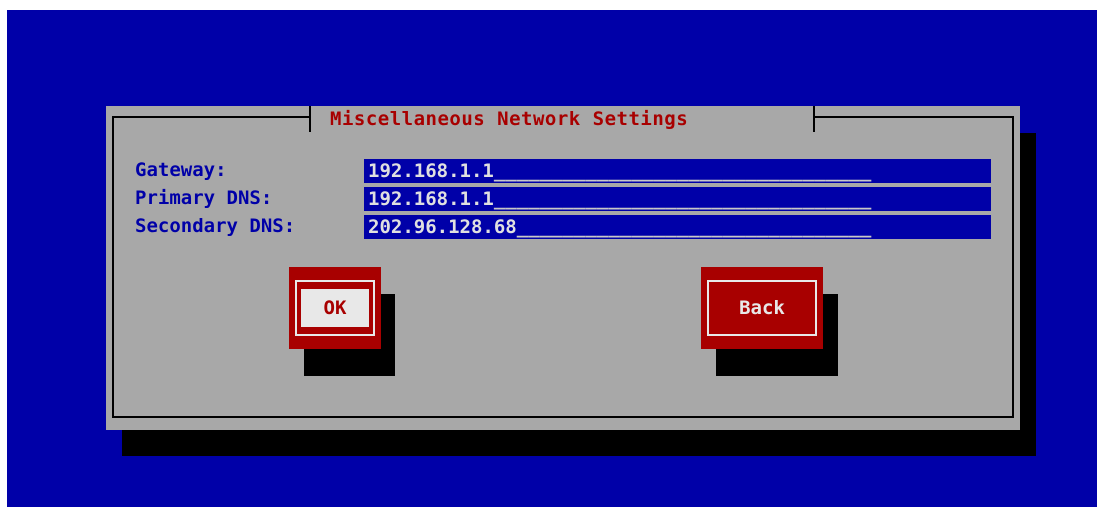 The image size is (1104, 507). I want to click on frame-line-left, so click(210, 117).